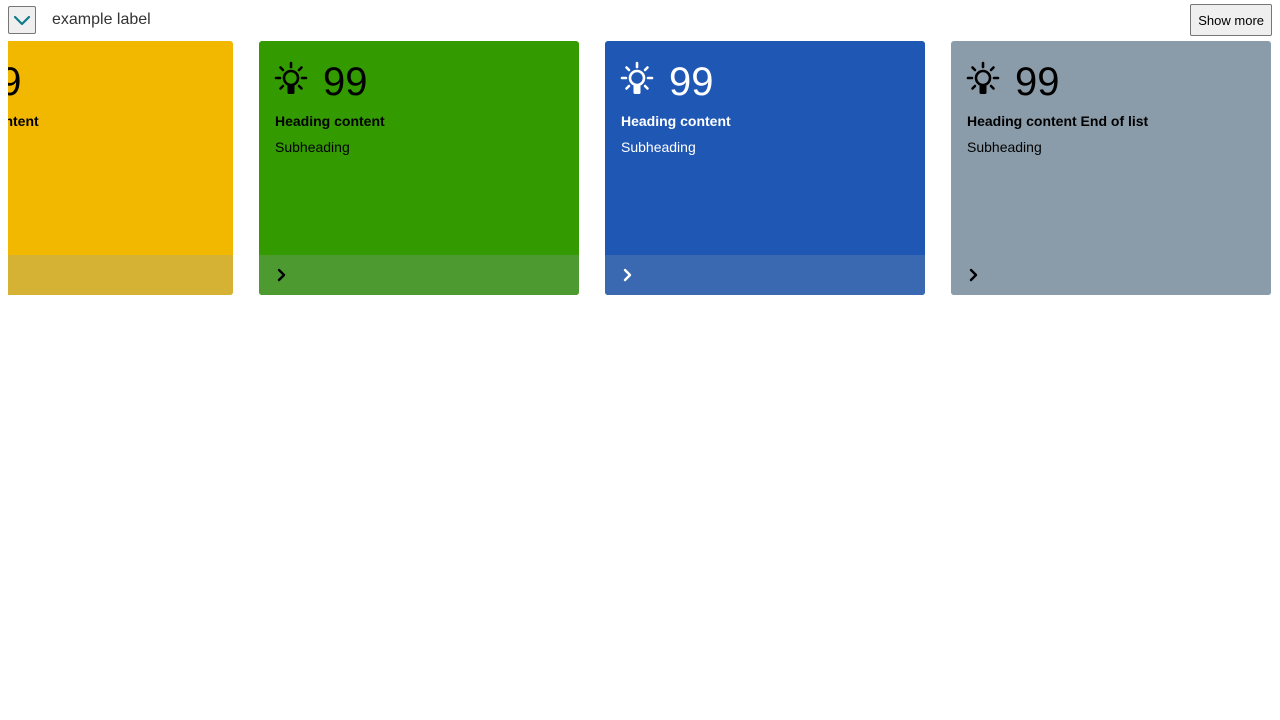 This screenshot has height=720, width=1280. I want to click on collapse-toggle-button, so click(22, 20).